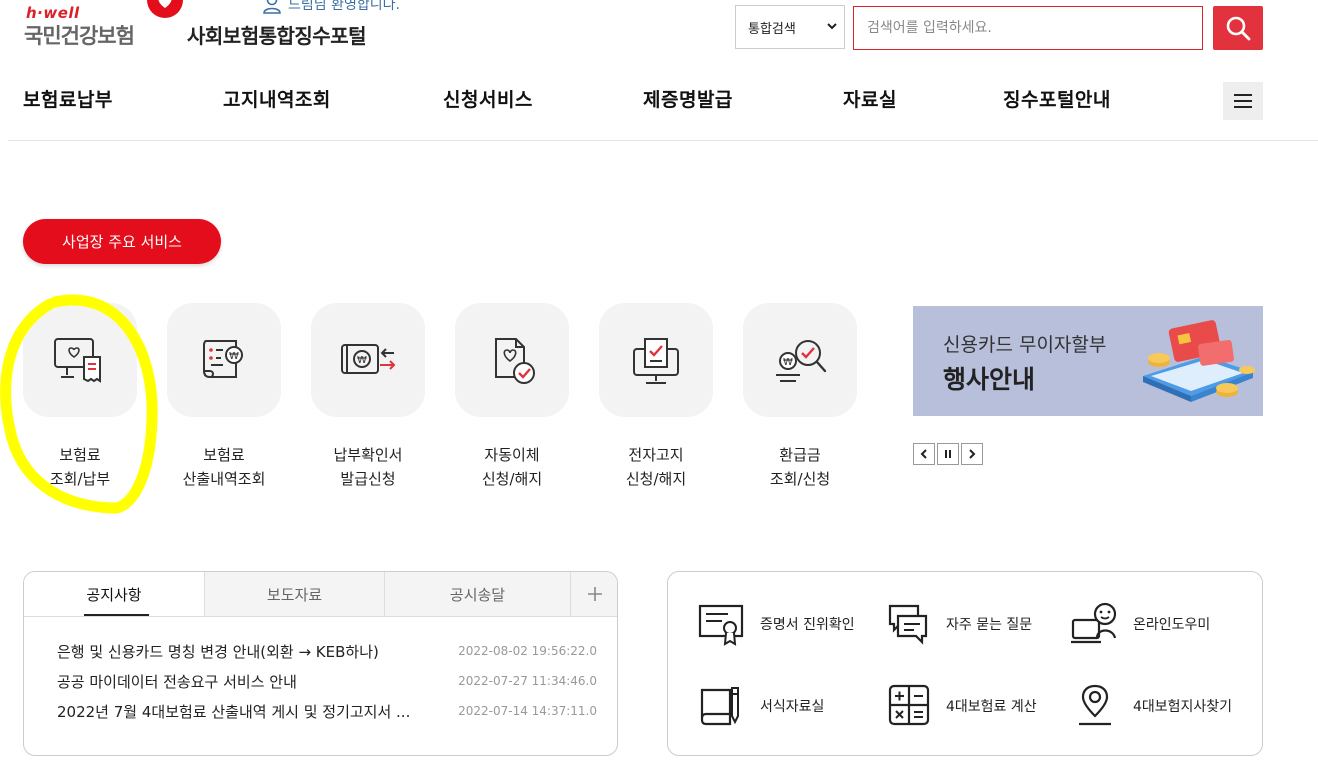 The width and height of the screenshot is (1318, 782). I want to click on service-label-line2: 산출내역조회, so click(224, 479).